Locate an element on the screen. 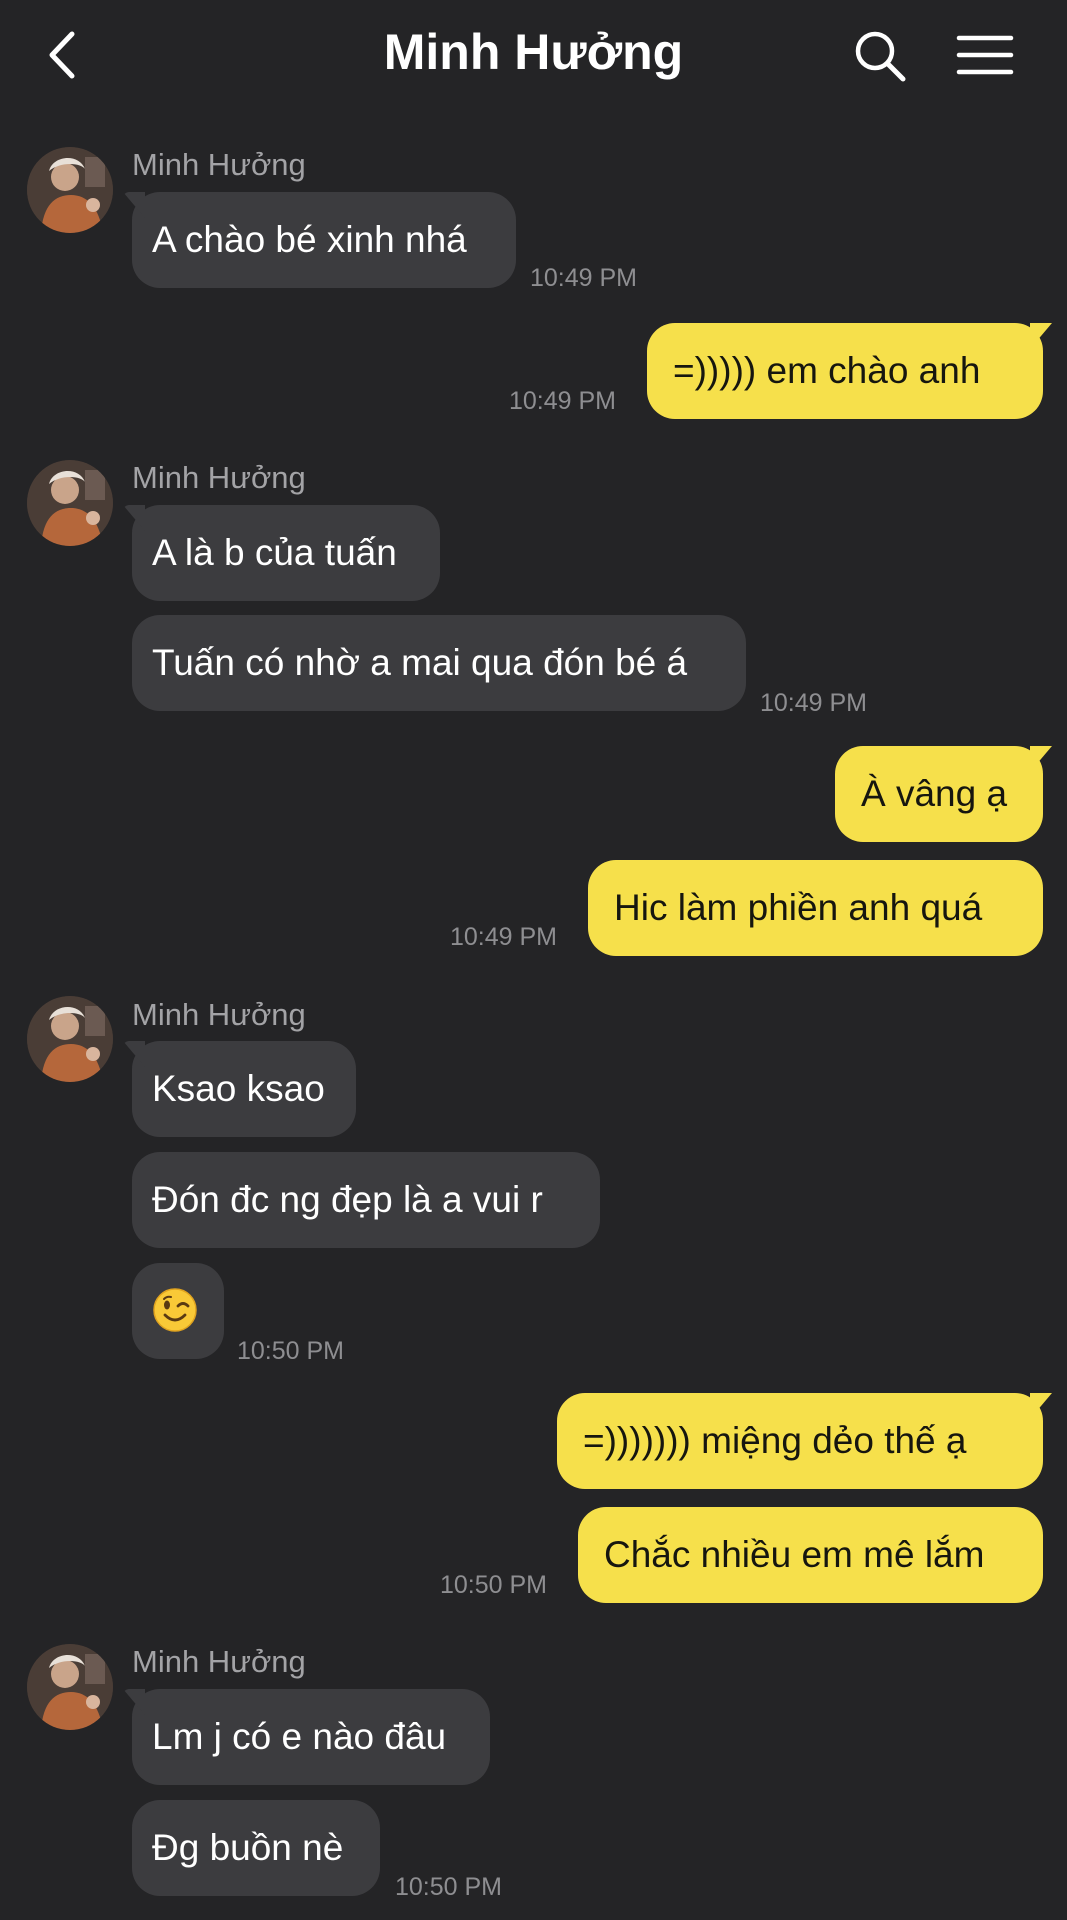 The image size is (1067, 1920). hamburger-menu-icon is located at coordinates (985, 55).